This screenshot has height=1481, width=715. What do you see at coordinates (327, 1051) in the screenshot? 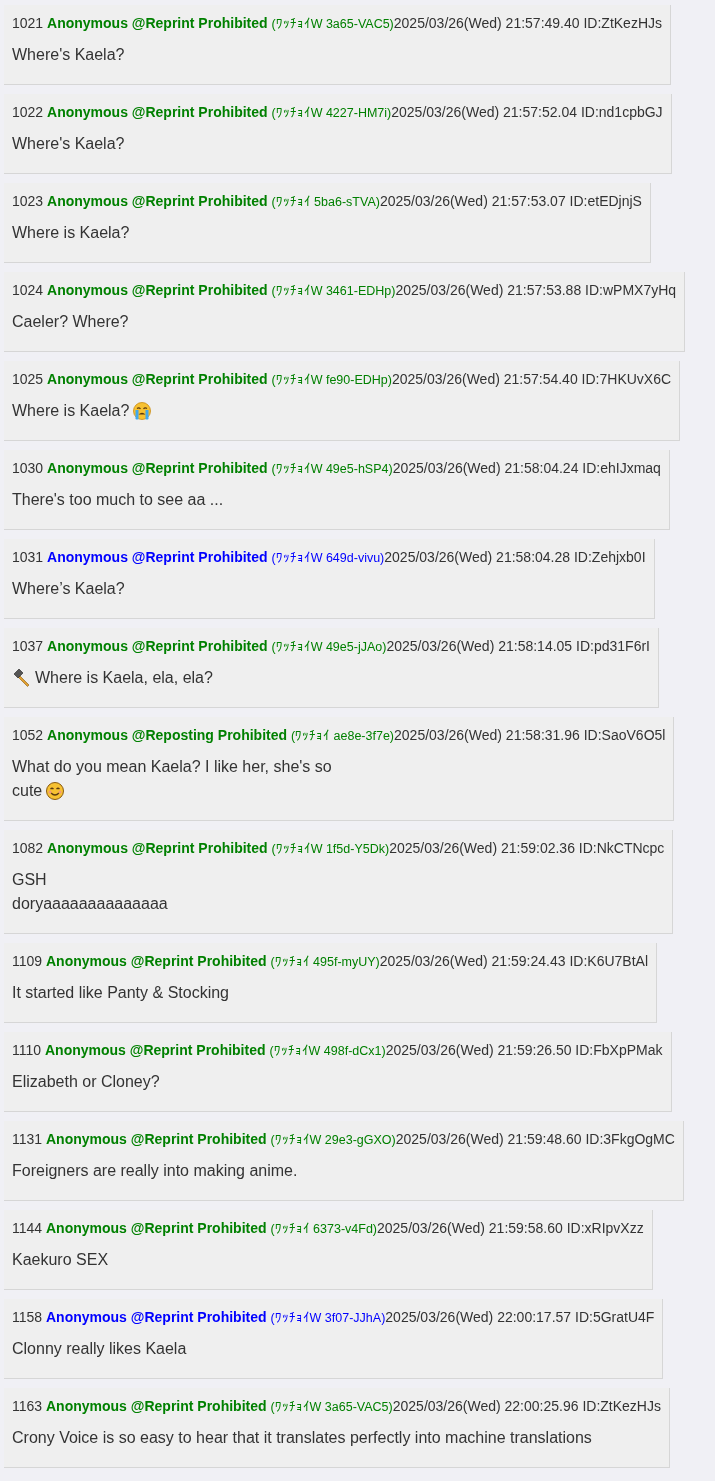
I see `poster-tag: (ﾜｯﾁｮｲW 498f-dCx1)` at bounding box center [327, 1051].